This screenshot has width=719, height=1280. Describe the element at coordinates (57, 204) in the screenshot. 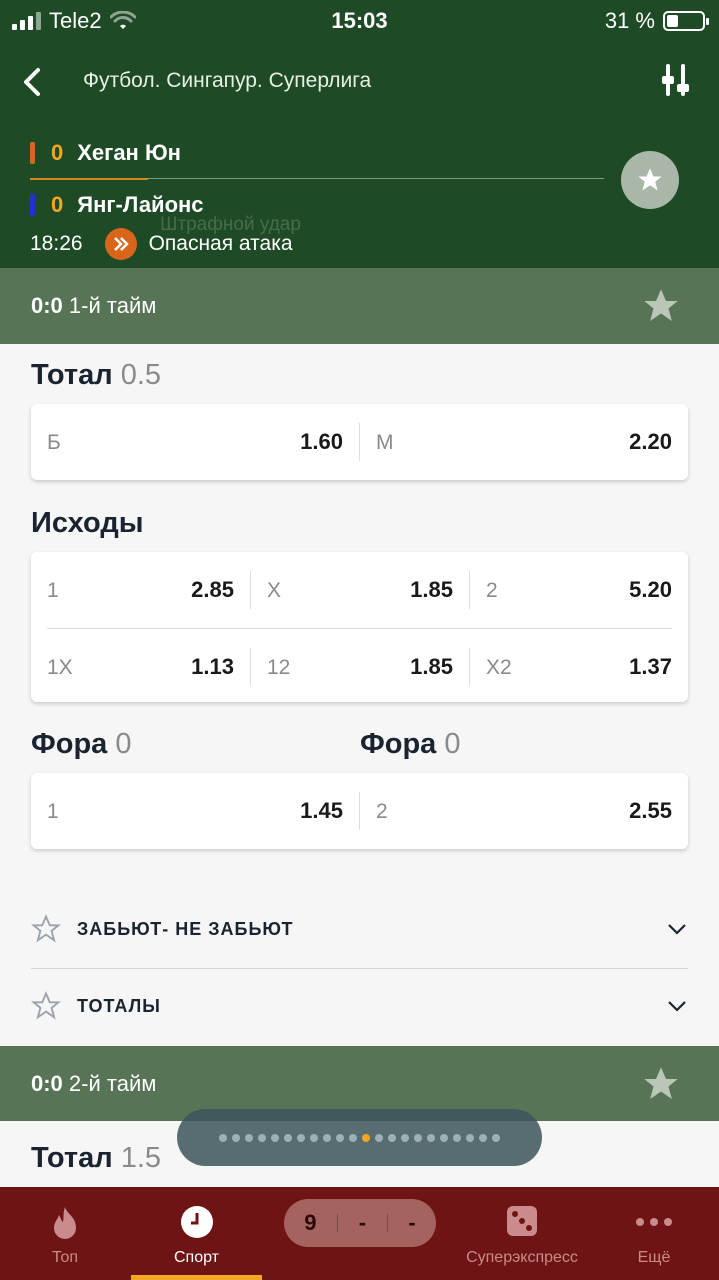

I see `team-away-score: 0` at that location.